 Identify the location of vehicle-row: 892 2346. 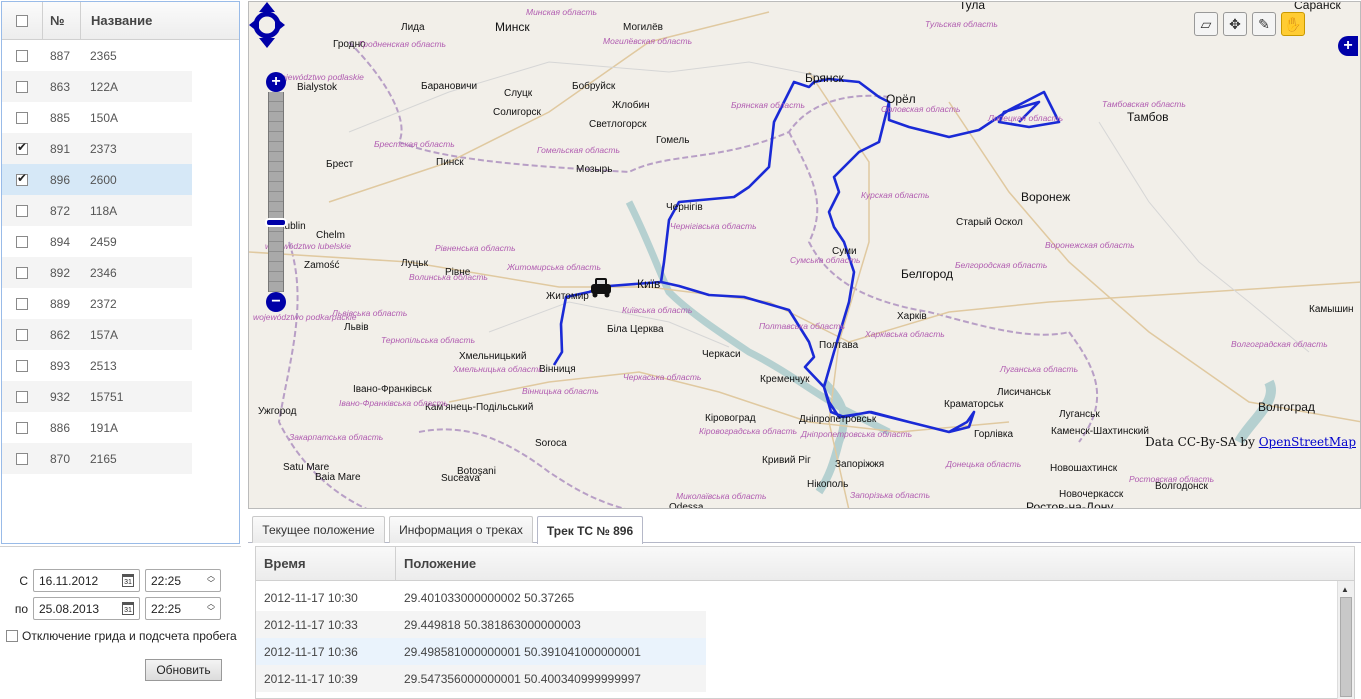
(97, 272).